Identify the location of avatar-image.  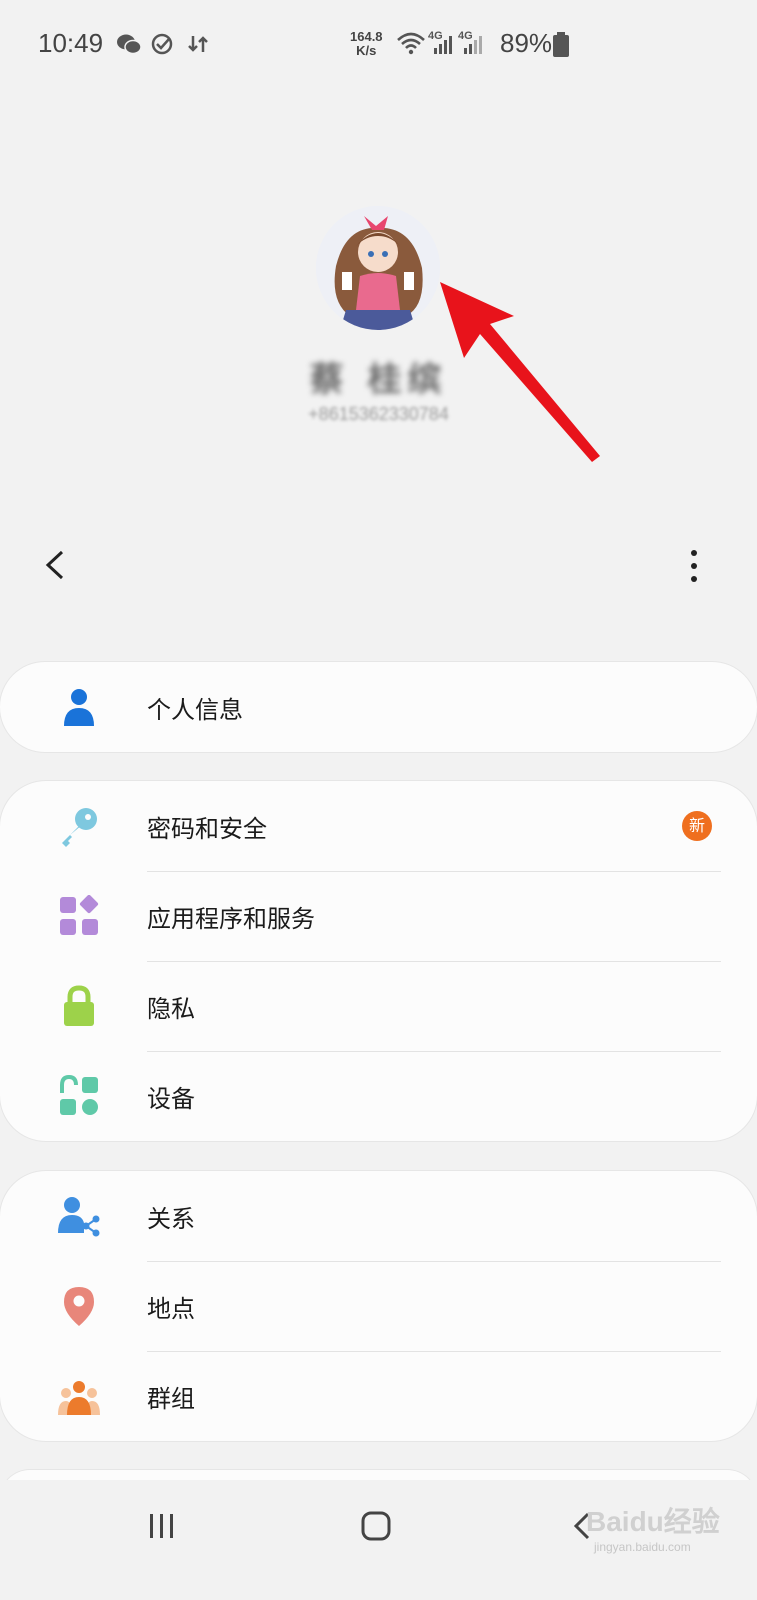
(378, 268).